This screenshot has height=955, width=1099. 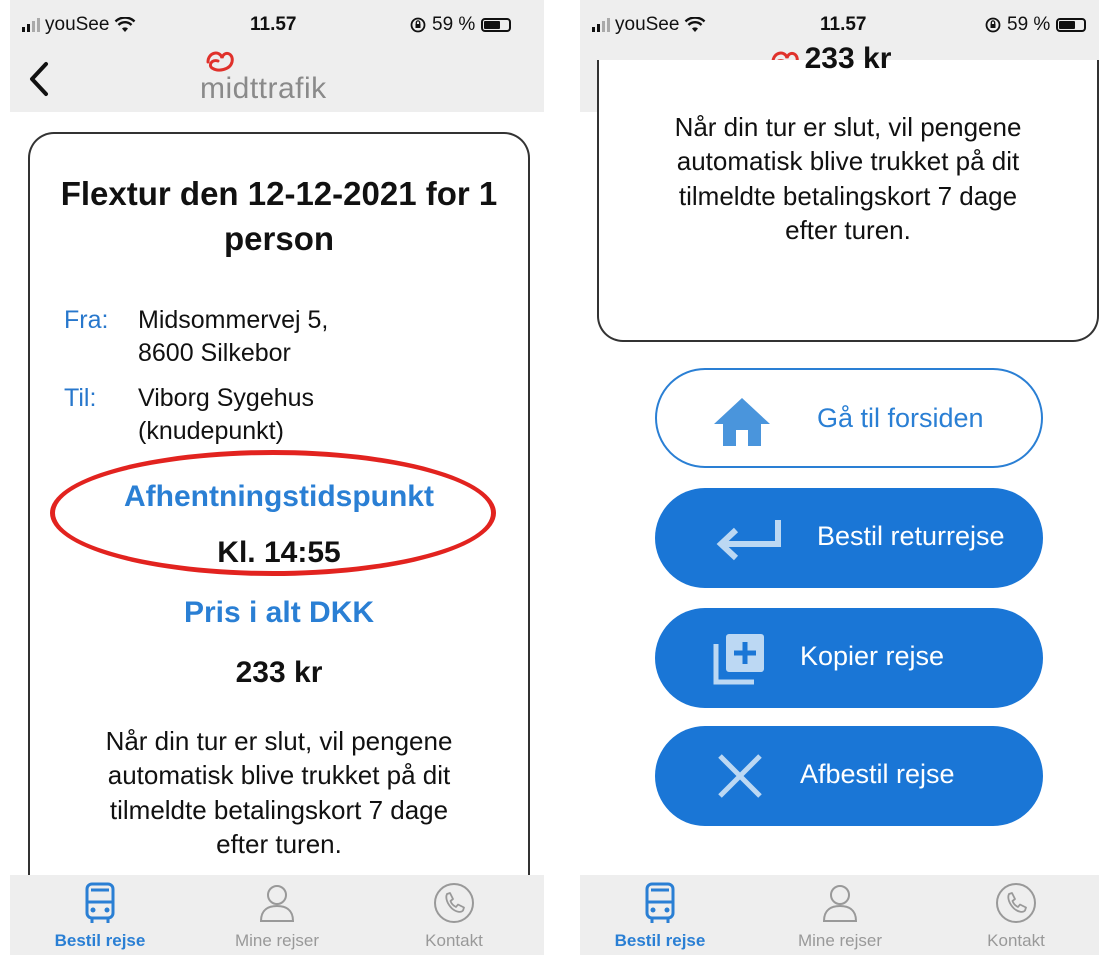 I want to click on midttrafik-logo: midttrafik, so click(x=290, y=79).